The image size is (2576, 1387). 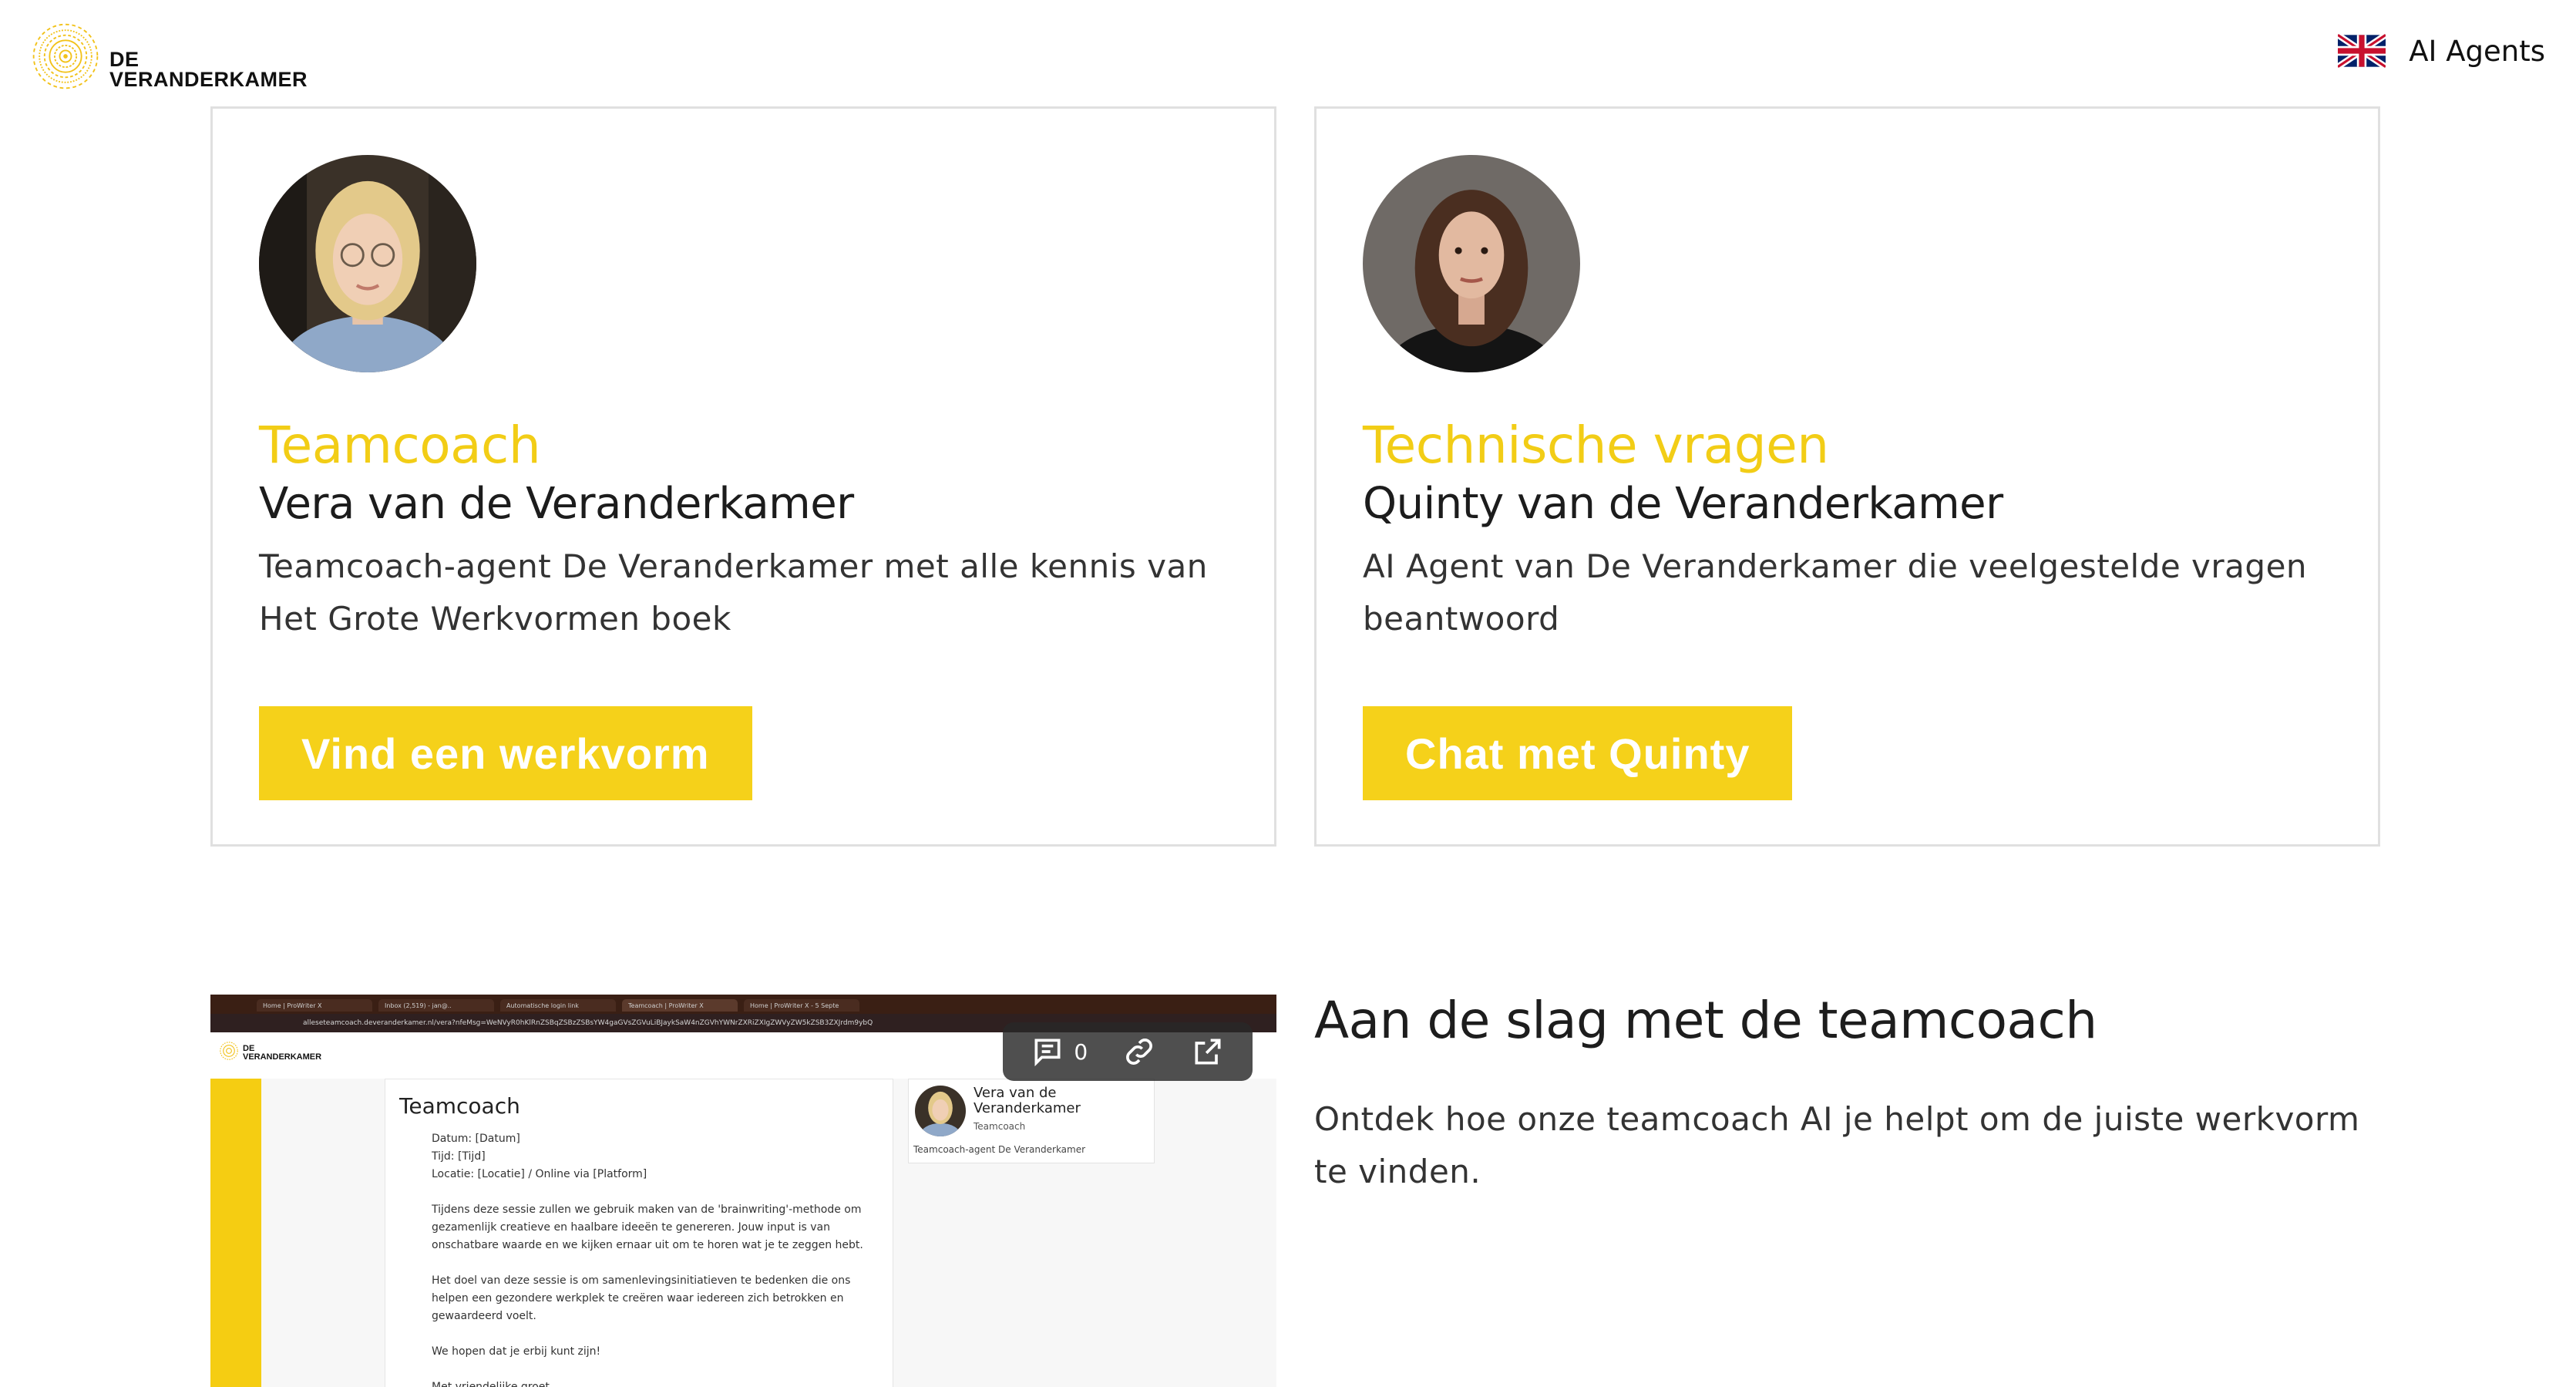 I want to click on card-agent-name: Quinty van de Veranderkamer, so click(x=1683, y=504).